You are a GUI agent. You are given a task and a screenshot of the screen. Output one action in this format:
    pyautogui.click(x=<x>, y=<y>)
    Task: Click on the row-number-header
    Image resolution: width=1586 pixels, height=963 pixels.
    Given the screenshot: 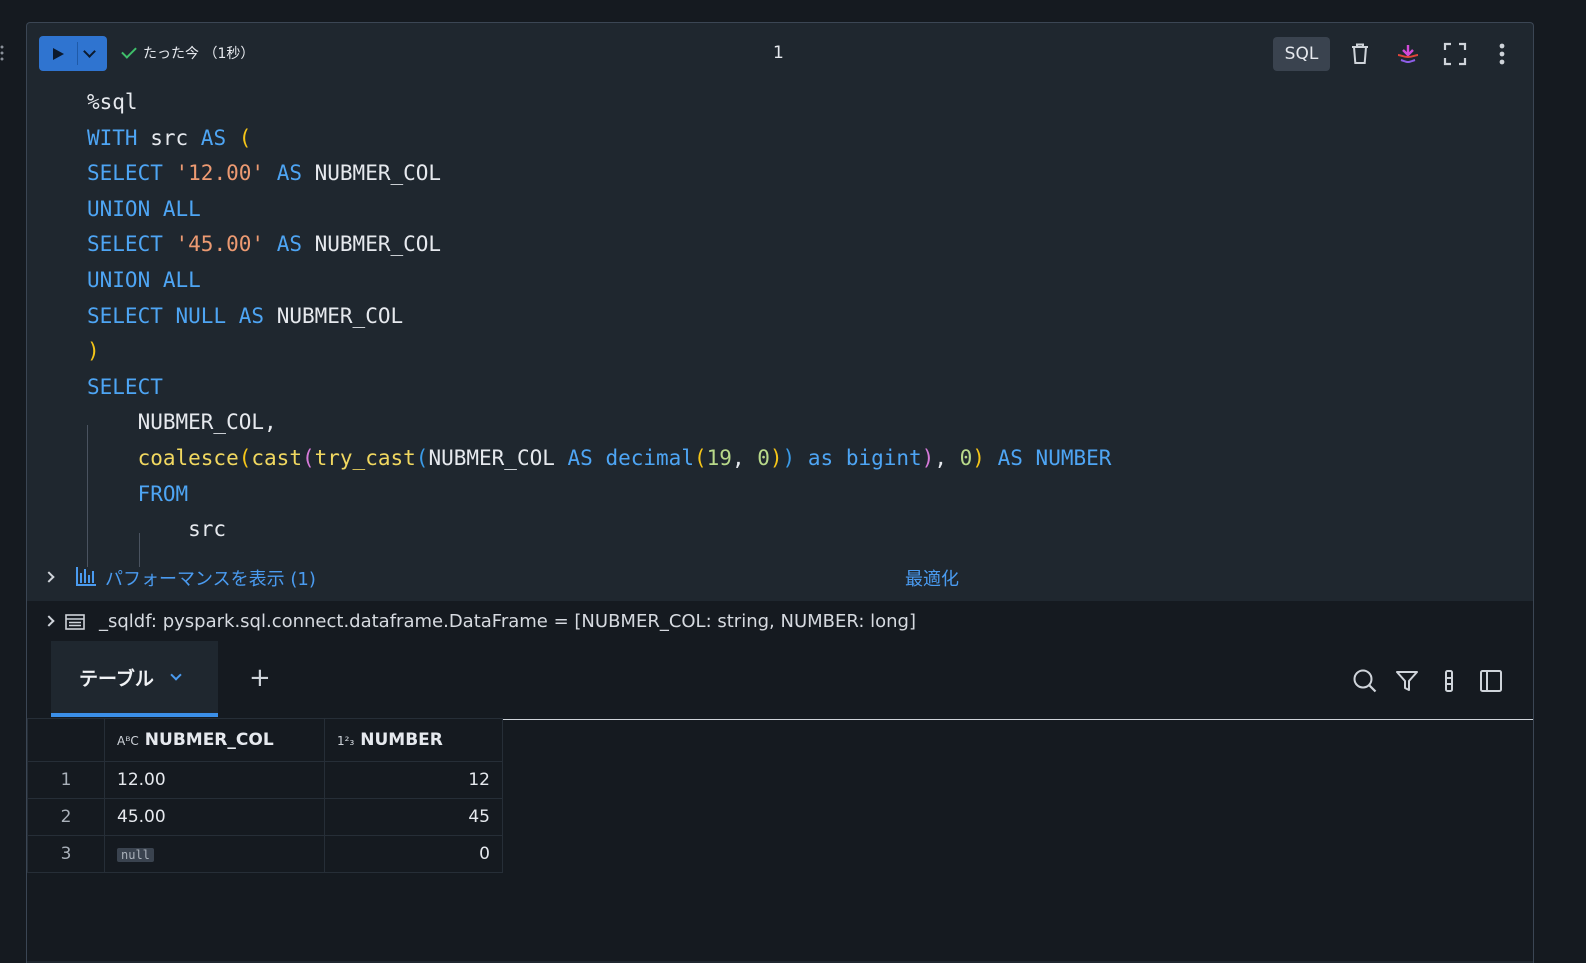 What is the action you would take?
    pyautogui.click(x=66, y=740)
    